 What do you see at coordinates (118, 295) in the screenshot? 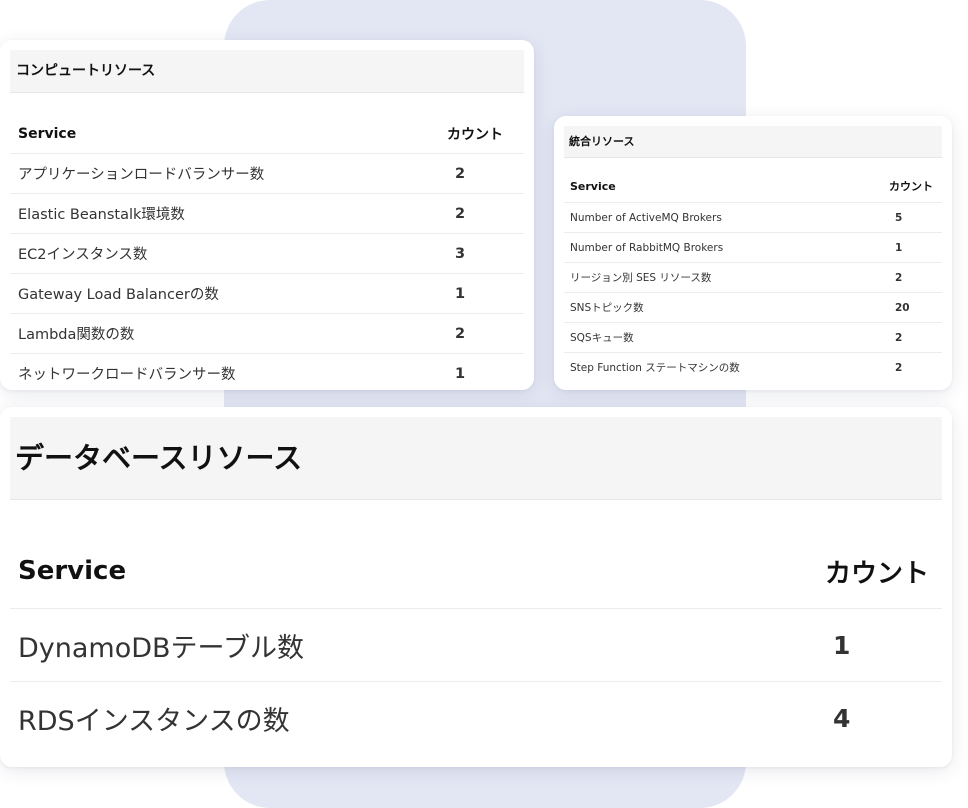
I see `service-cell: Gateway Load Balancerの数` at bounding box center [118, 295].